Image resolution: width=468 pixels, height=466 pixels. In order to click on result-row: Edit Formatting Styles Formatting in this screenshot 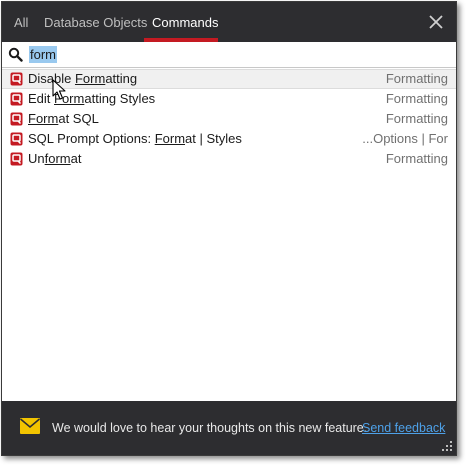, I will do `click(229, 99)`.